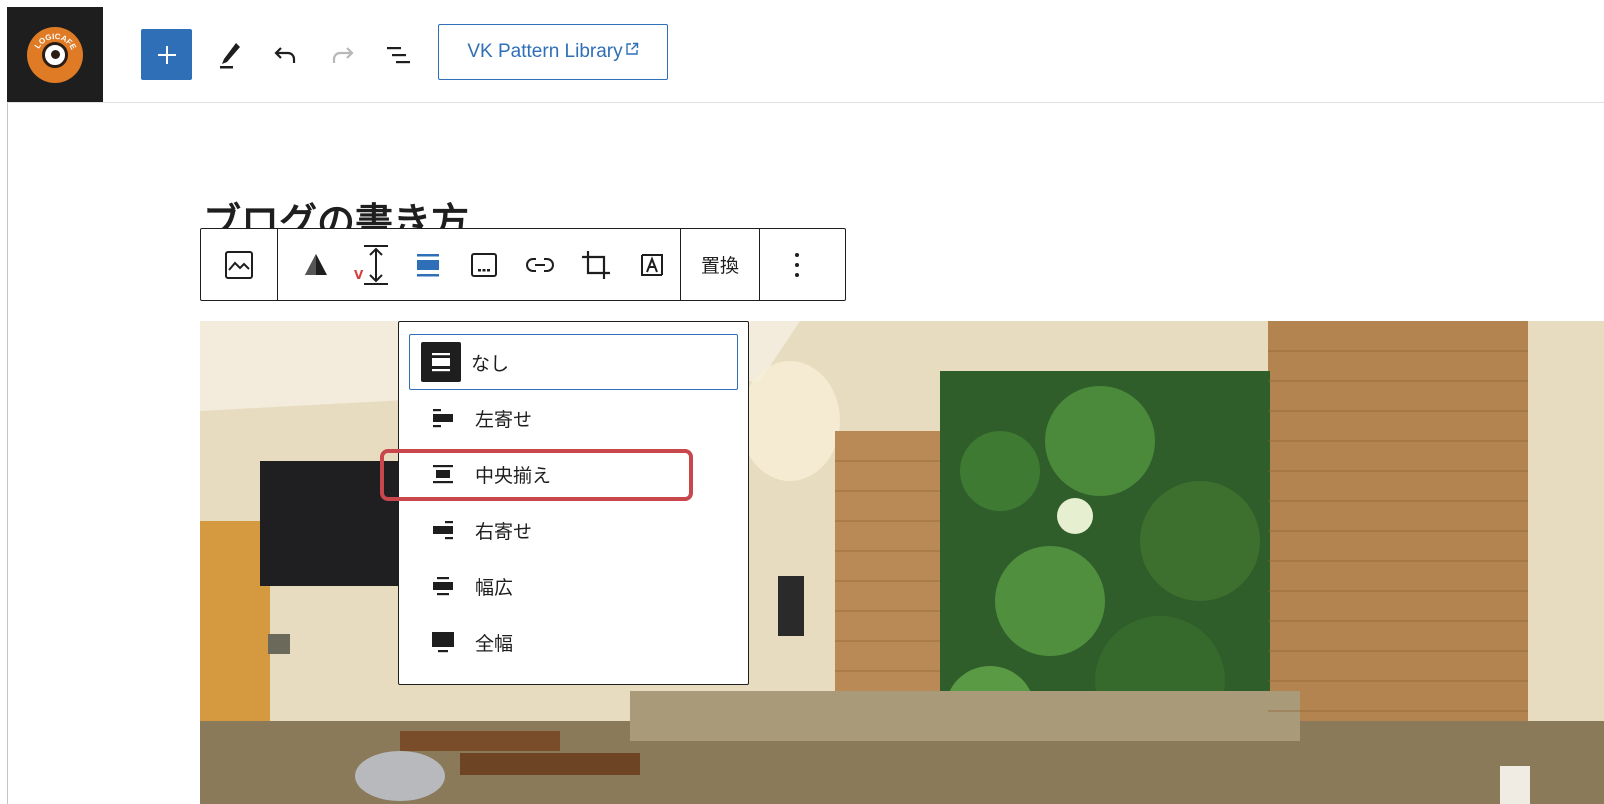 Image resolution: width=1604 pixels, height=804 pixels. I want to click on align-button, so click(428, 265).